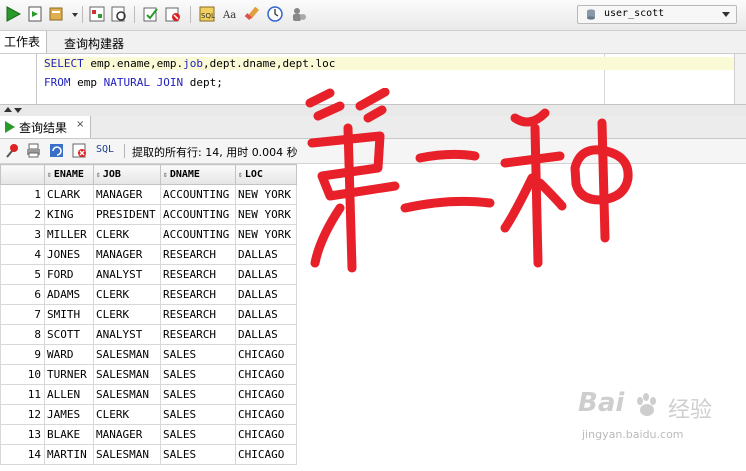 The image size is (746, 471). Describe the element at coordinates (105, 149) in the screenshot. I see `sql-button: SQL` at that location.